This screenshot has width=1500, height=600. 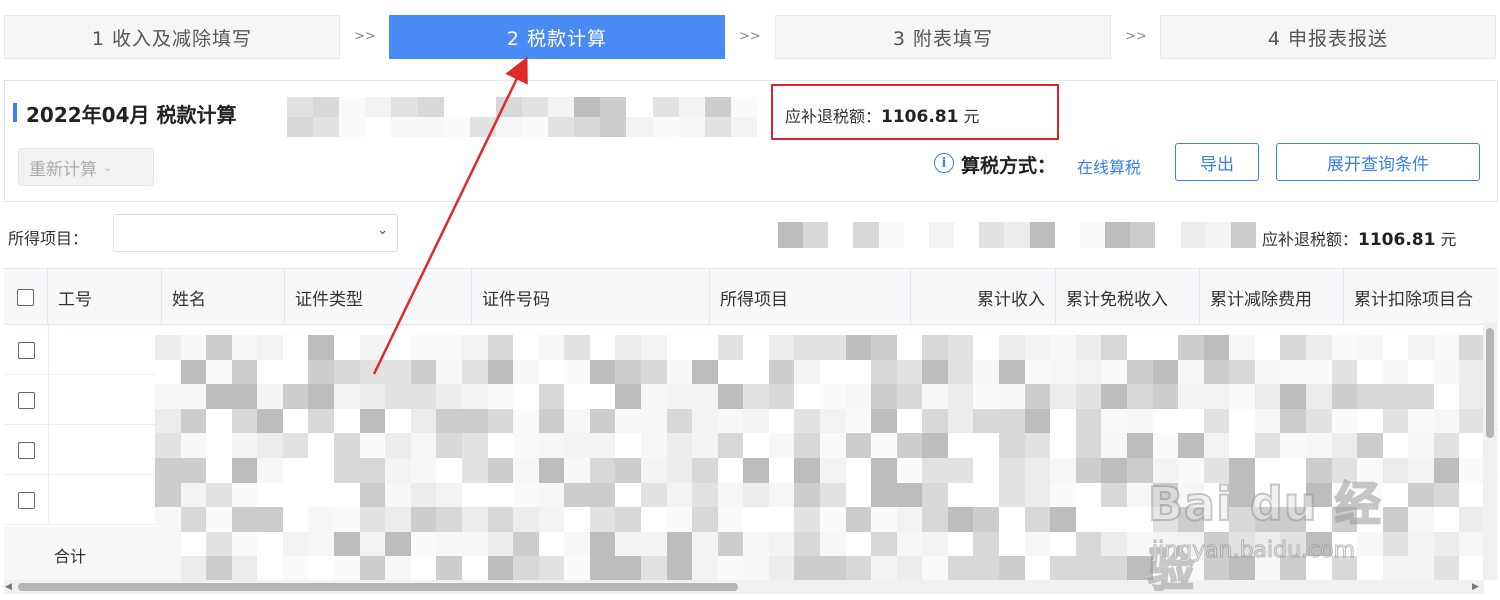 What do you see at coordinates (1264, 537) in the screenshot?
I see `watermark-brand: Bai du 经验` at bounding box center [1264, 537].